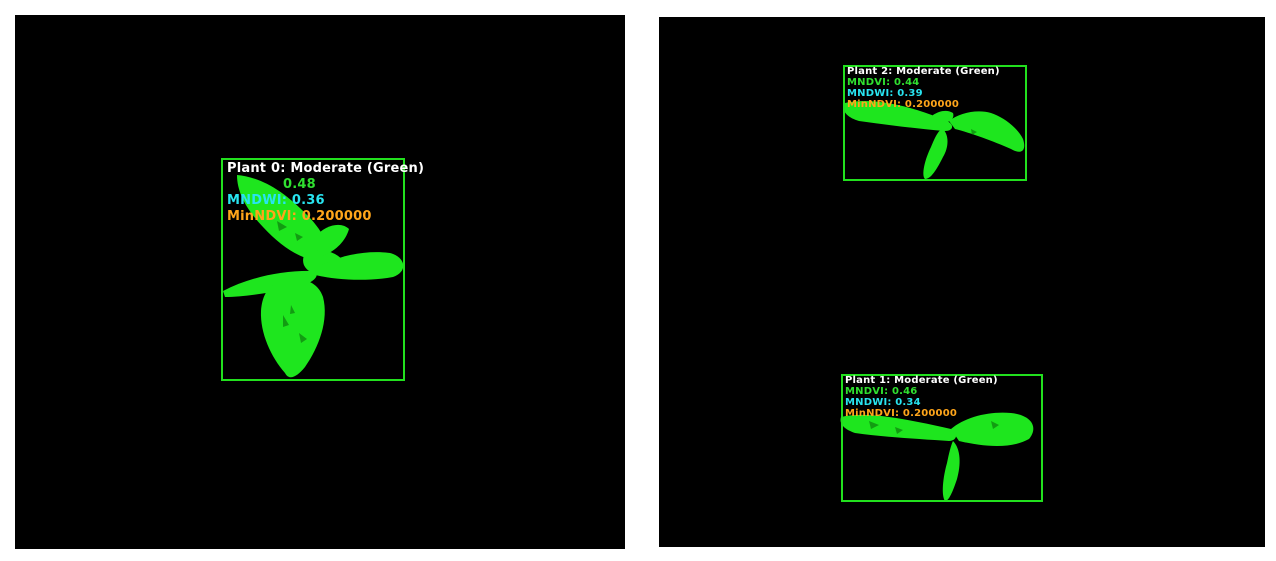 This screenshot has height=561, width=1276. Describe the element at coordinates (299, 216) in the screenshot. I see `plant-0-min-ndvi: MinNDVI: 0.200000` at that location.